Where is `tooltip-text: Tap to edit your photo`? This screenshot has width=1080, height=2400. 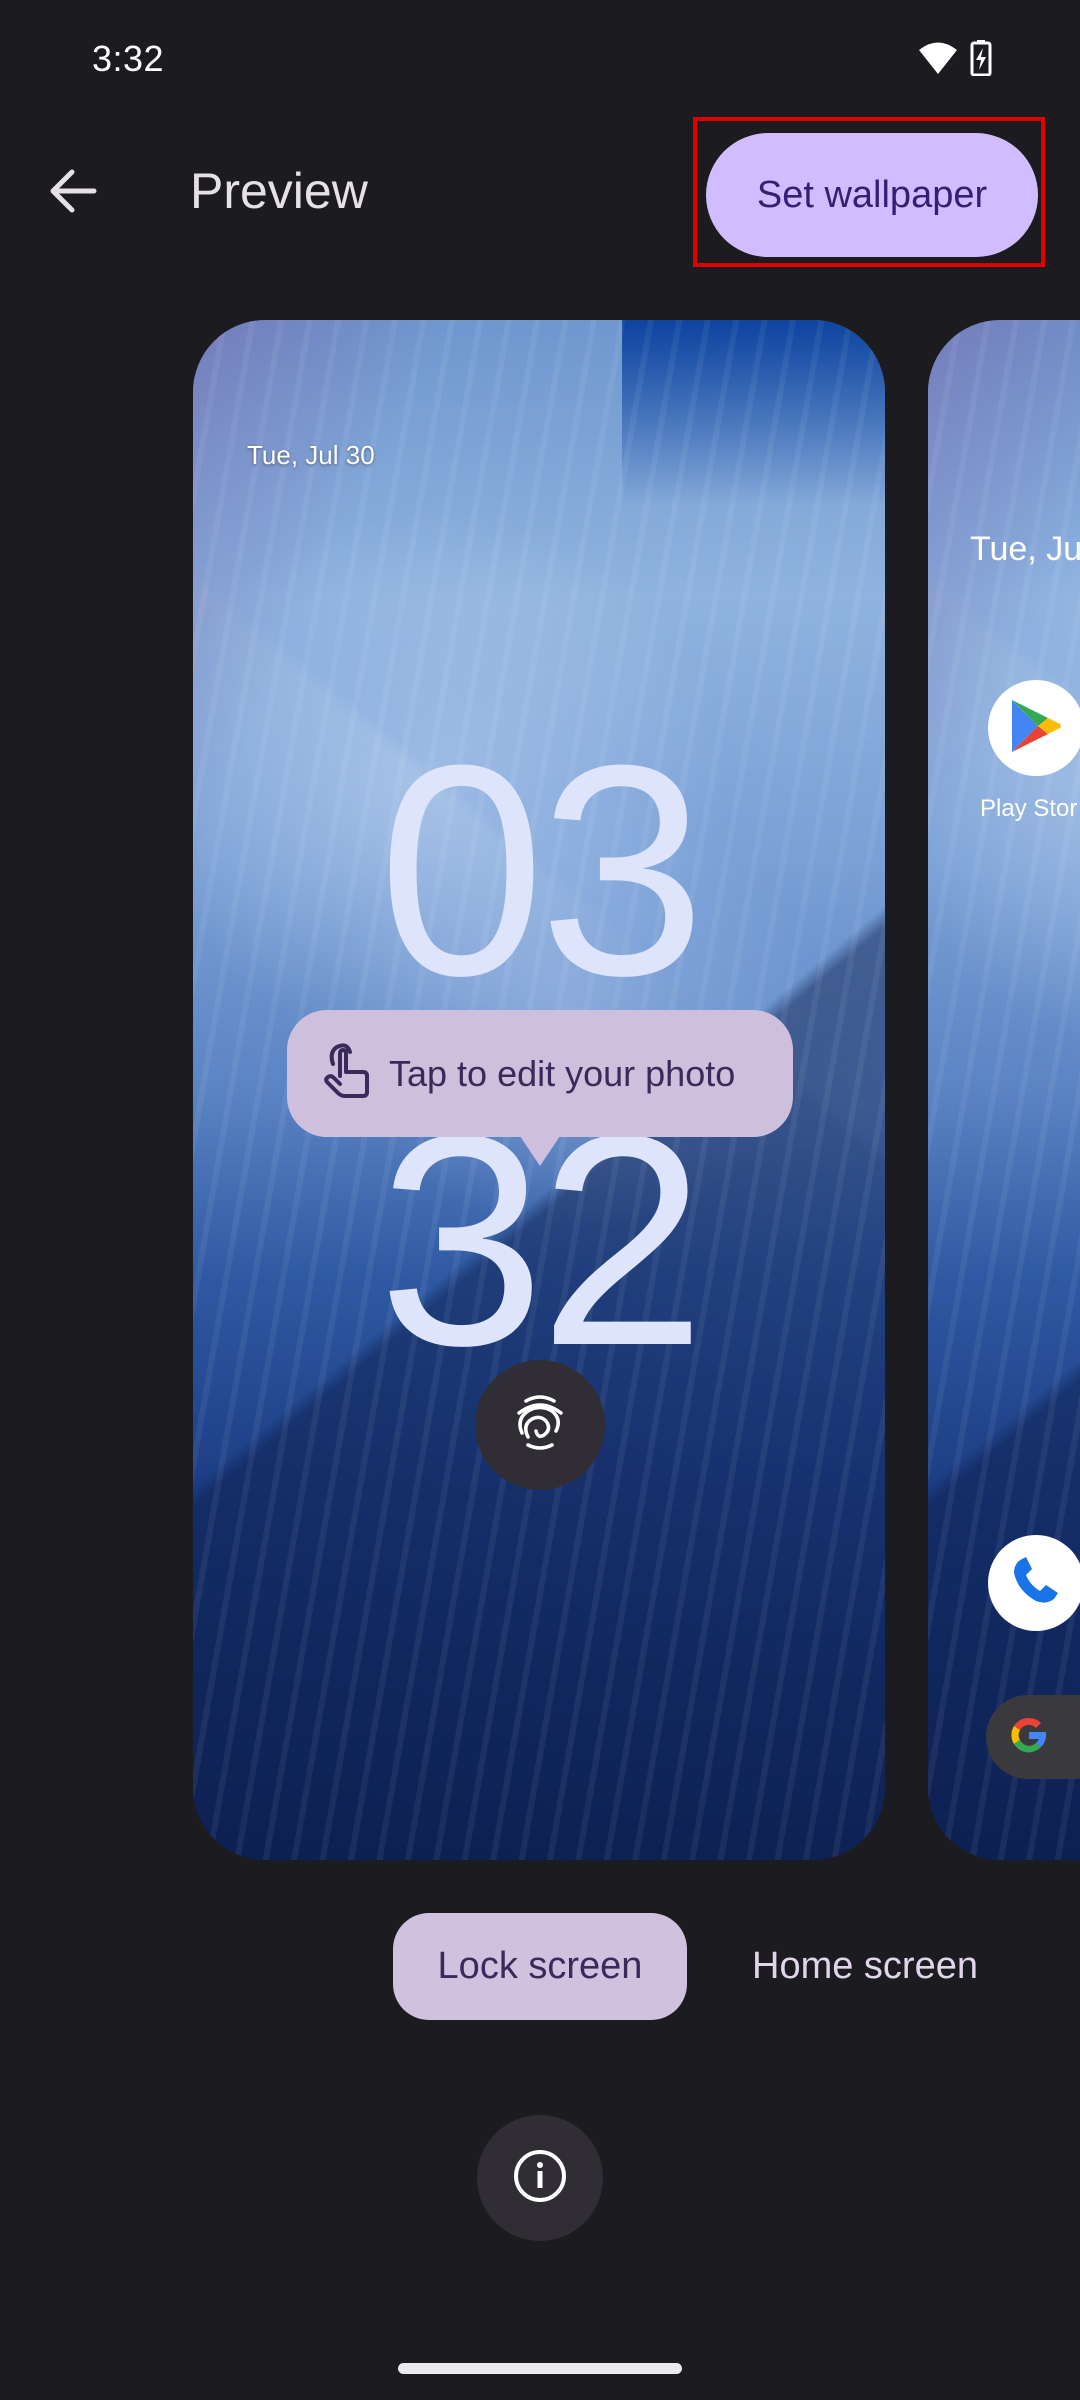 tooltip-text: Tap to edit your photo is located at coordinates (562, 1073).